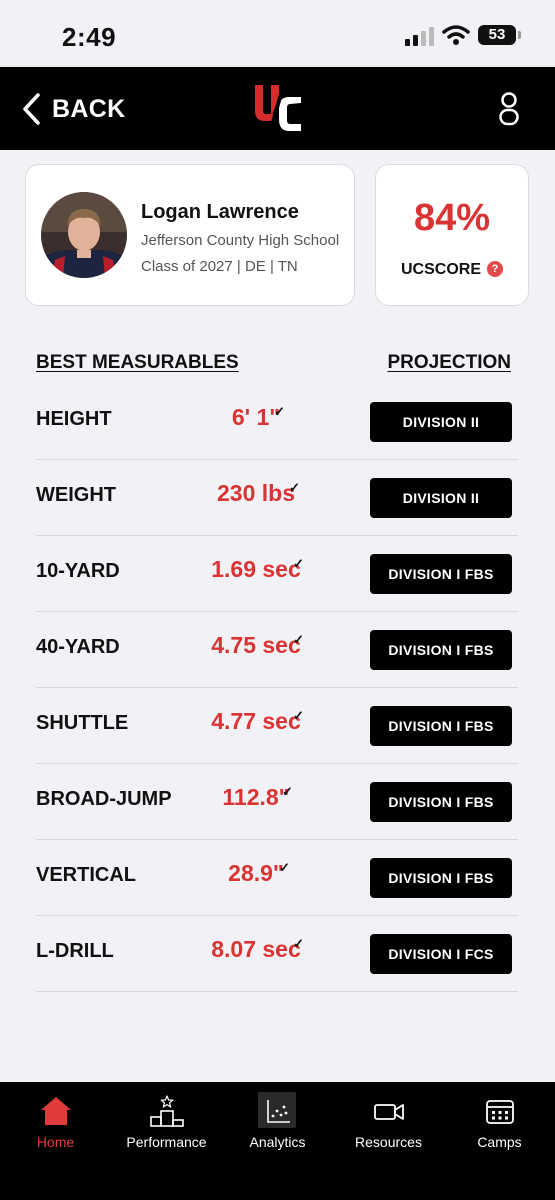  Describe the element at coordinates (220, 212) in the screenshot. I see `player-name: Logan Lawrence` at that location.